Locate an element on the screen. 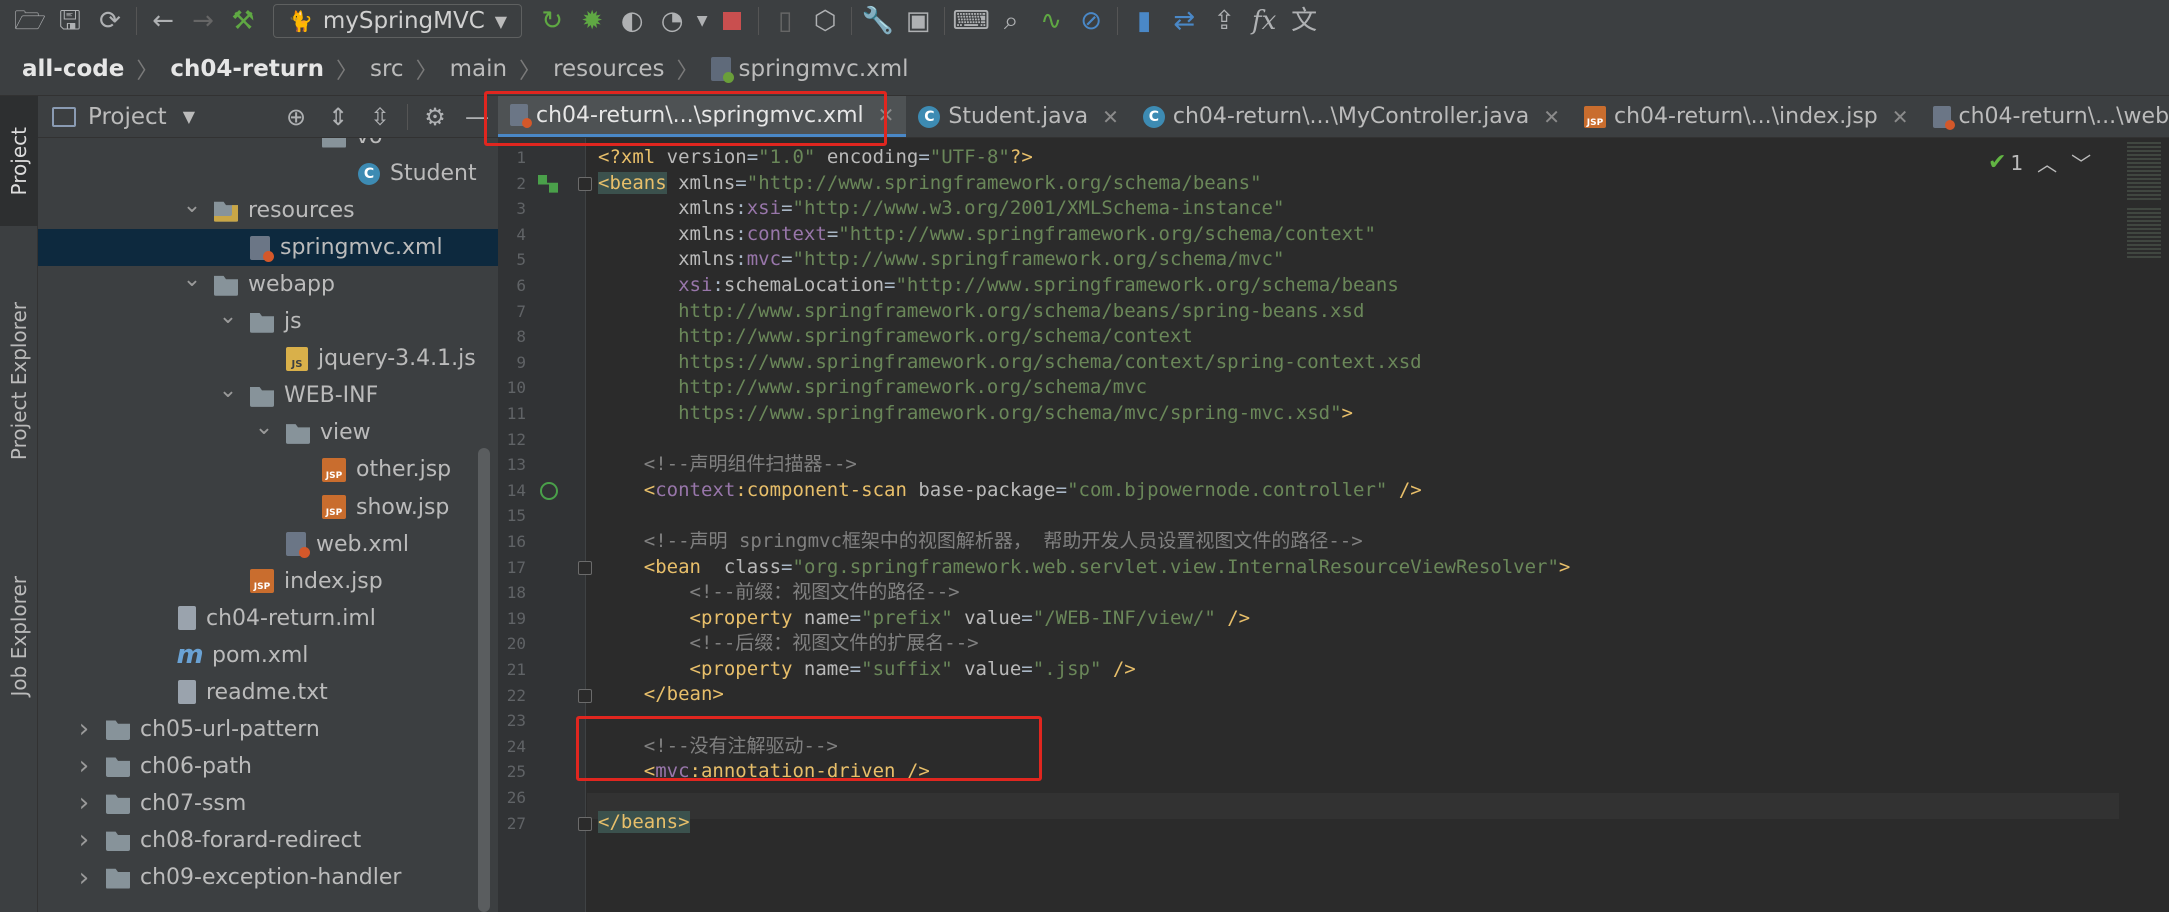 This screenshot has width=2169, height=912. tree-item: ⌄ vo is located at coordinates (268, 146).